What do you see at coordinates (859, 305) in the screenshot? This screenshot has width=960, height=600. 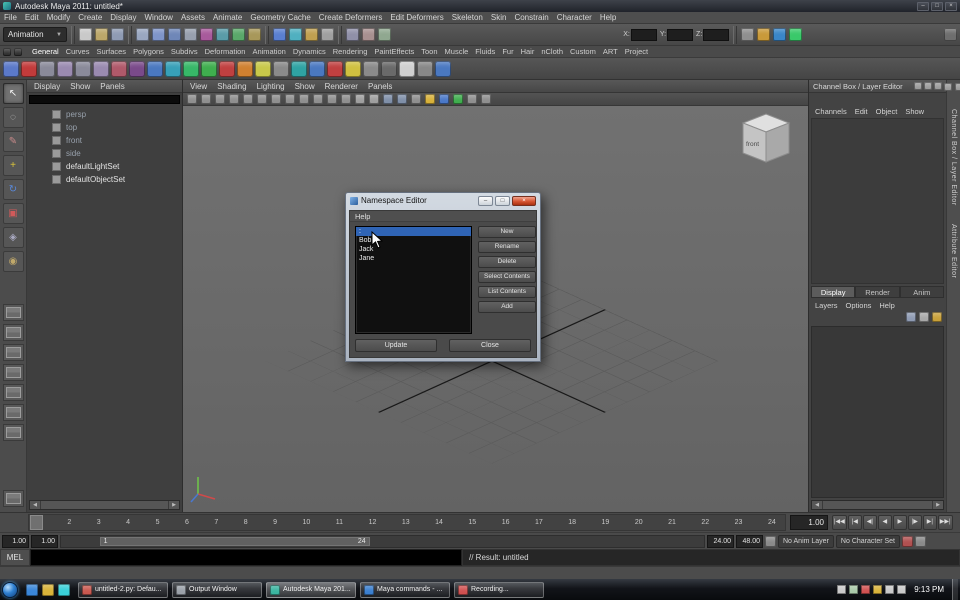 I see `layer-editor-menu-item: Options` at bounding box center [859, 305].